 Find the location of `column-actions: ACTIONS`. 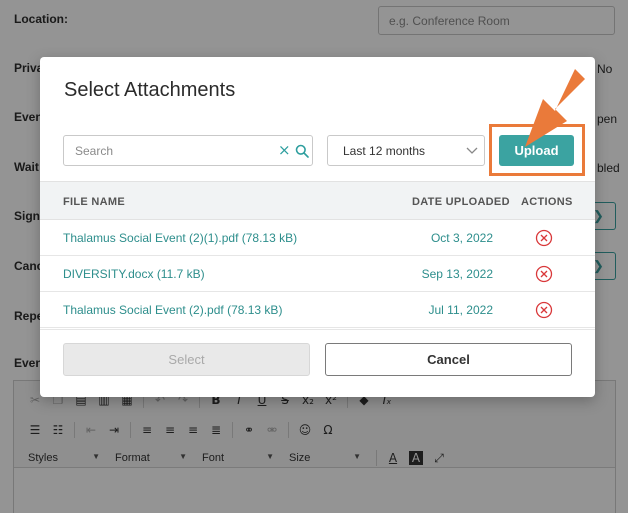

column-actions: ACTIONS is located at coordinates (547, 202).